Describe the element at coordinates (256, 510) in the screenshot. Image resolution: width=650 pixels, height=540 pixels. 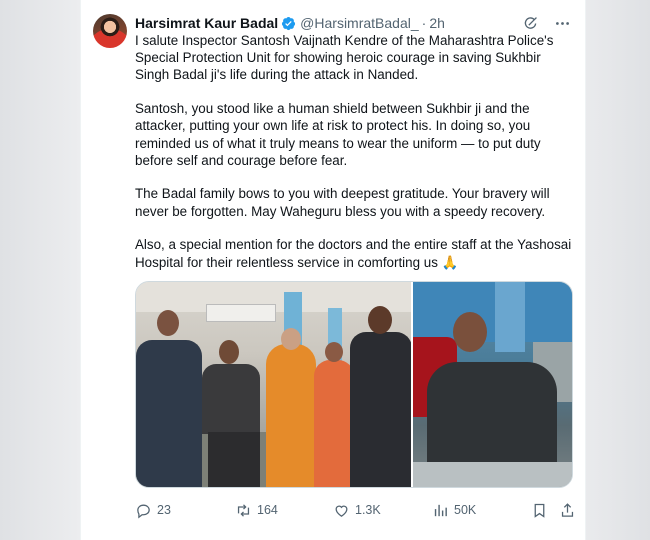
I see `repost-button: 164` at that location.